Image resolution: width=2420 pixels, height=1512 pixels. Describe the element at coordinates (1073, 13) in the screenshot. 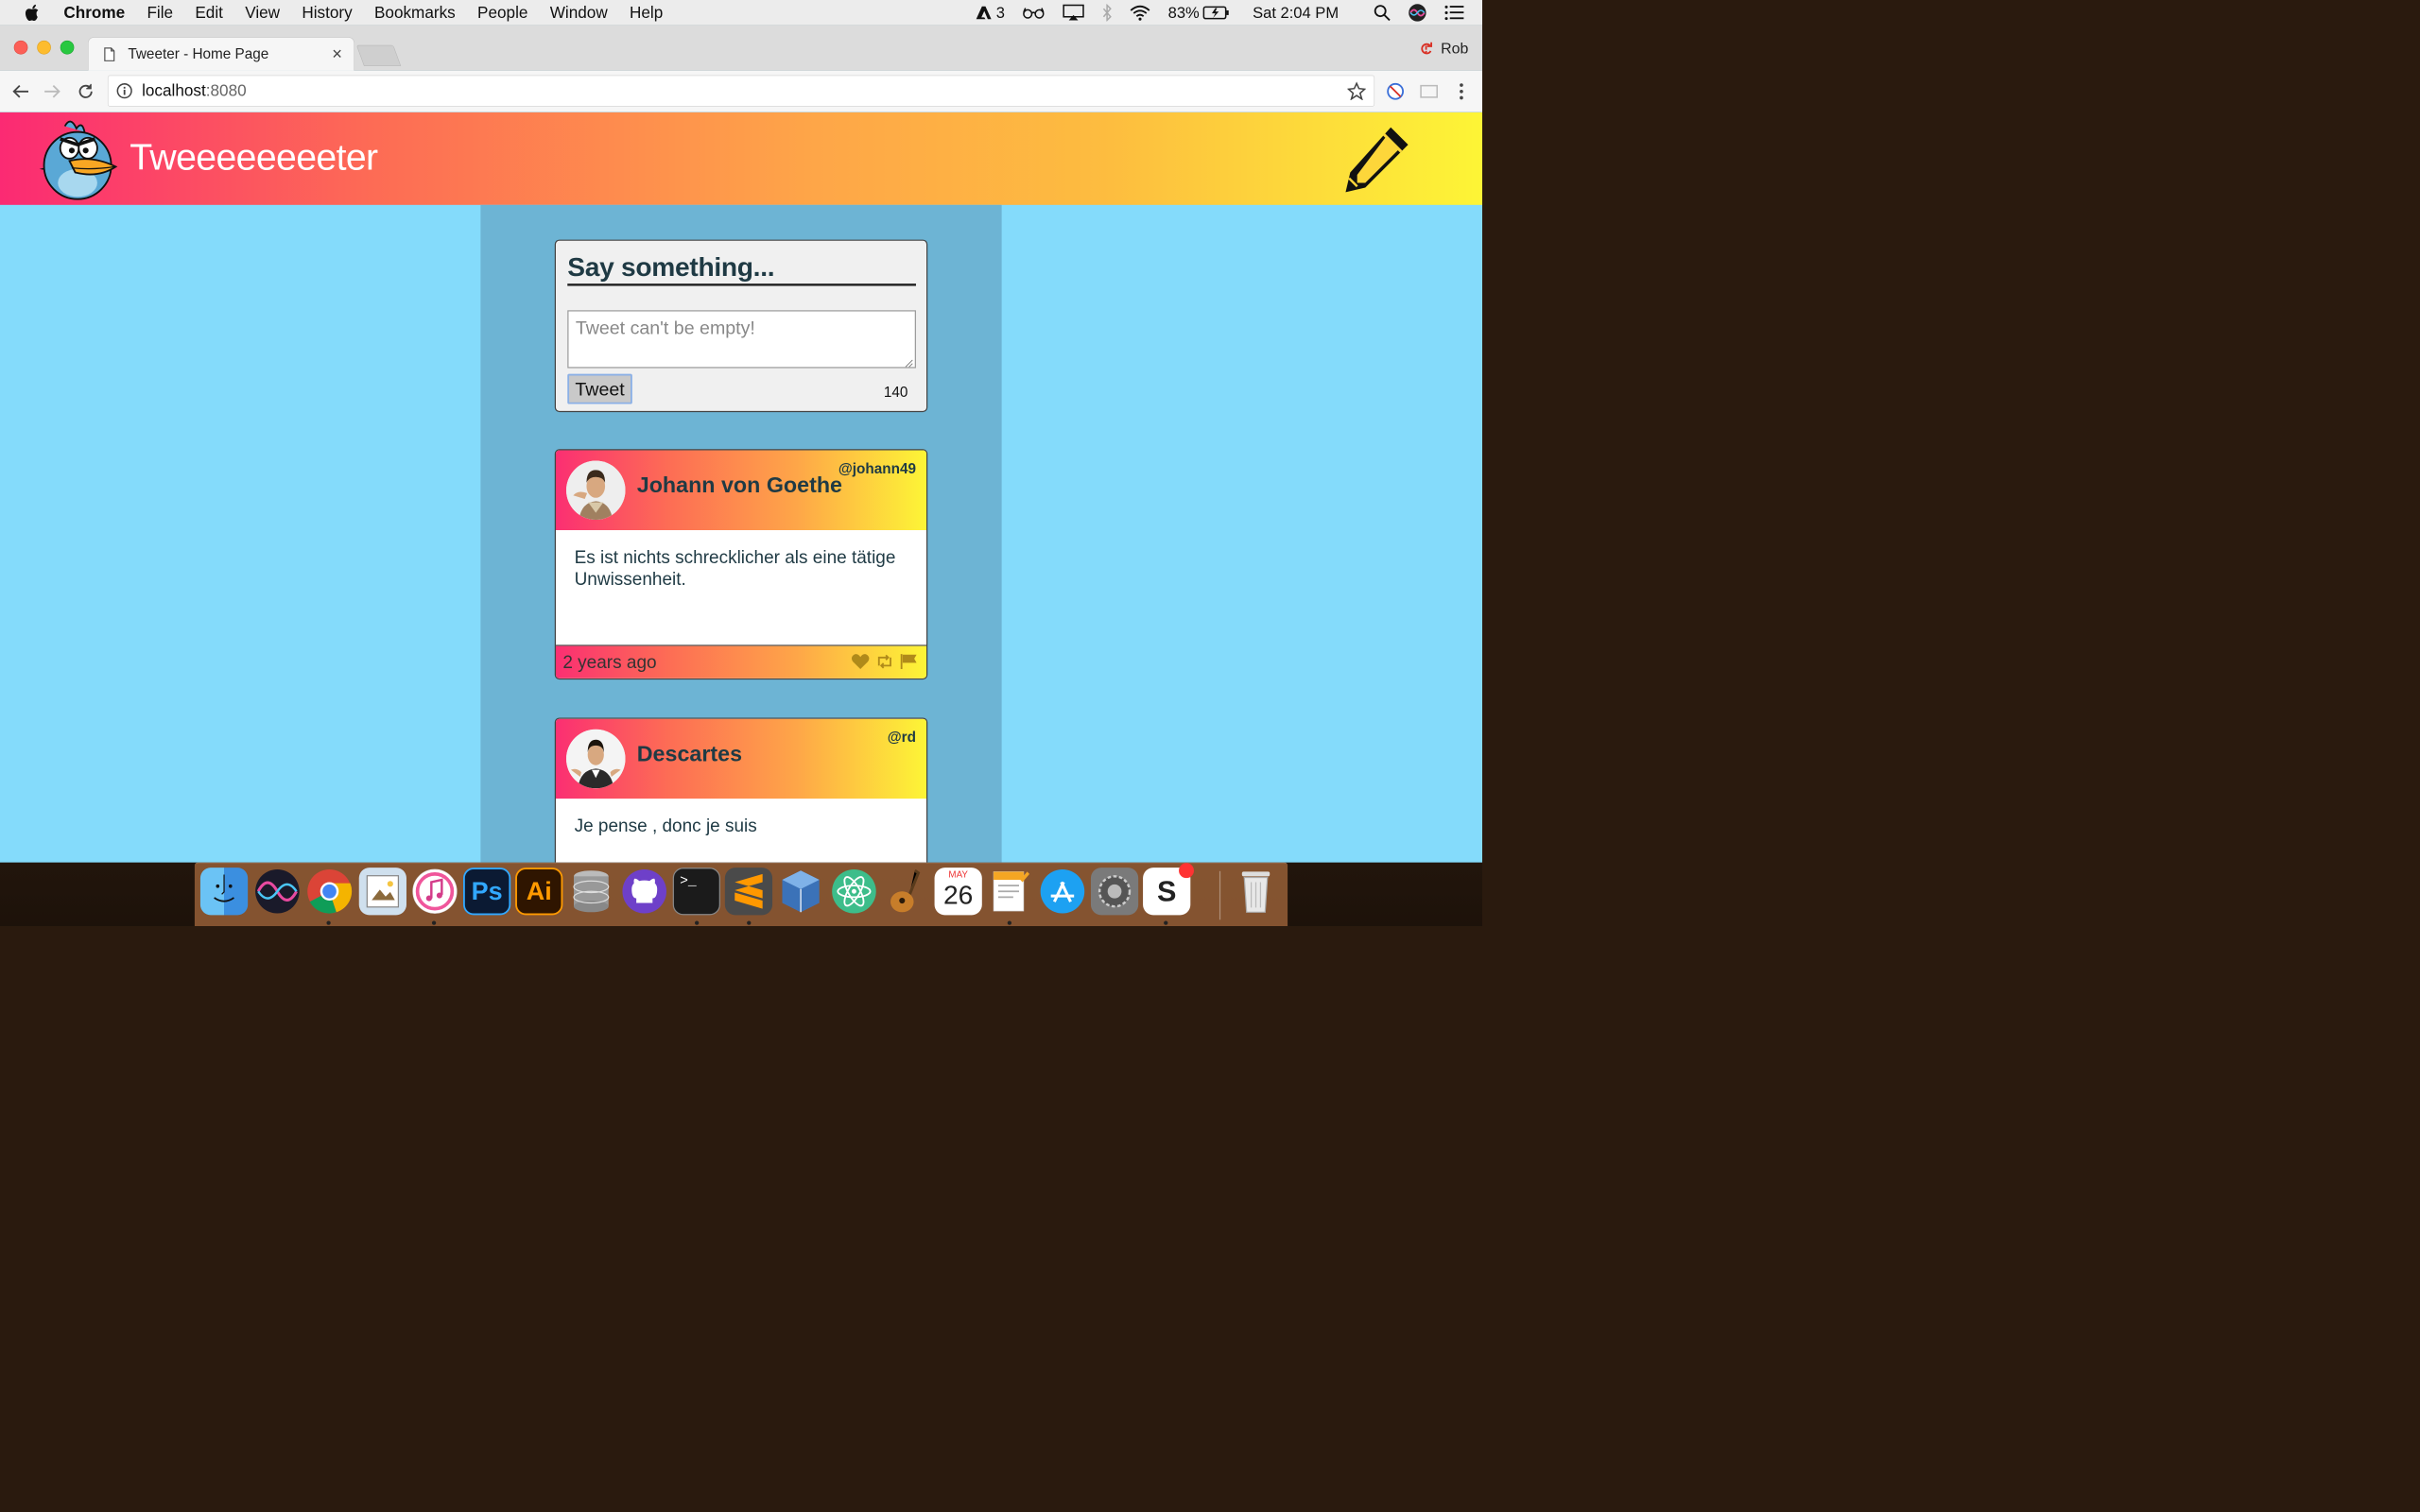

I see `airplay-icon` at that location.